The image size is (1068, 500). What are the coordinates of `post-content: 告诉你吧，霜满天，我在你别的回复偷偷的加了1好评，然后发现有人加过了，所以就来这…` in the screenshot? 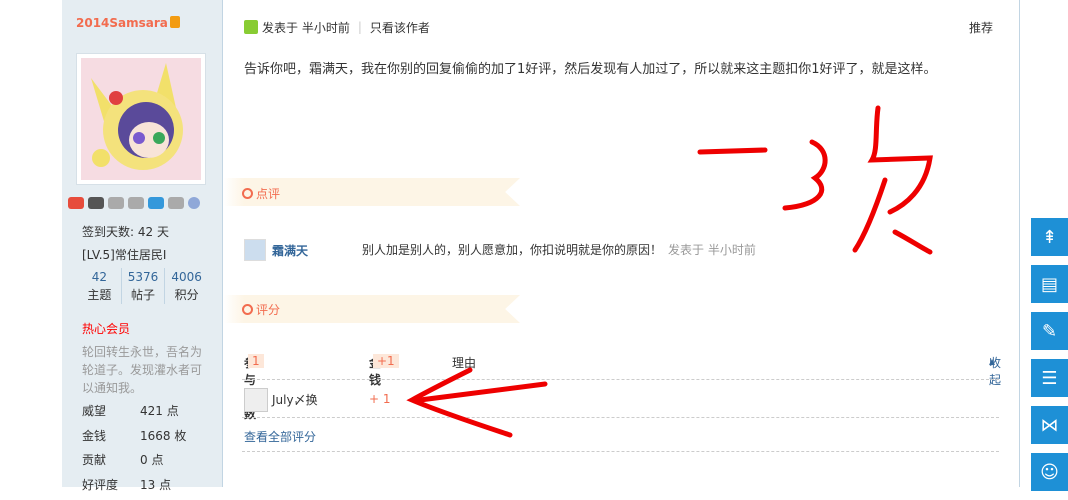 It's located at (590, 69).